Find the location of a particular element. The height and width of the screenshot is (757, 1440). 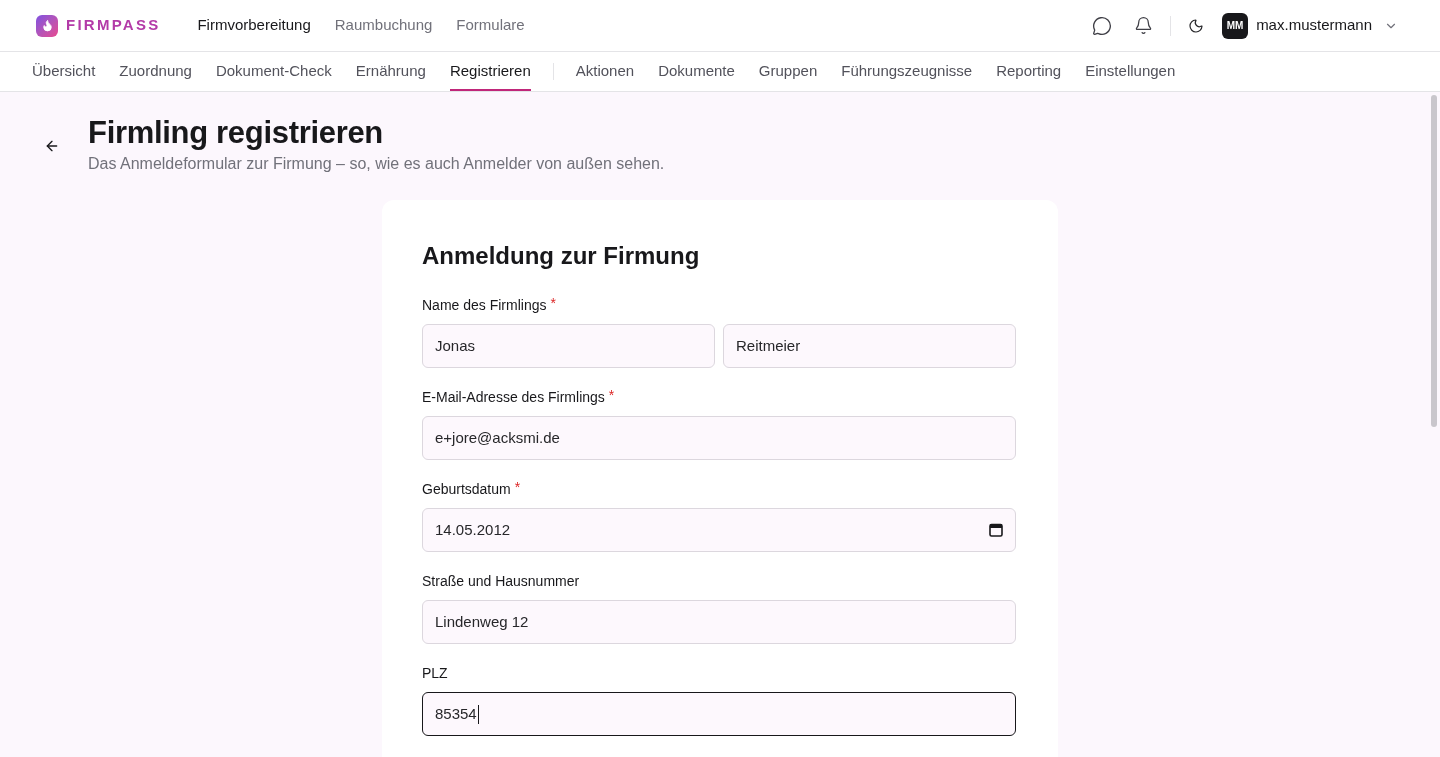

text-cursor-icon is located at coordinates (478, 714).